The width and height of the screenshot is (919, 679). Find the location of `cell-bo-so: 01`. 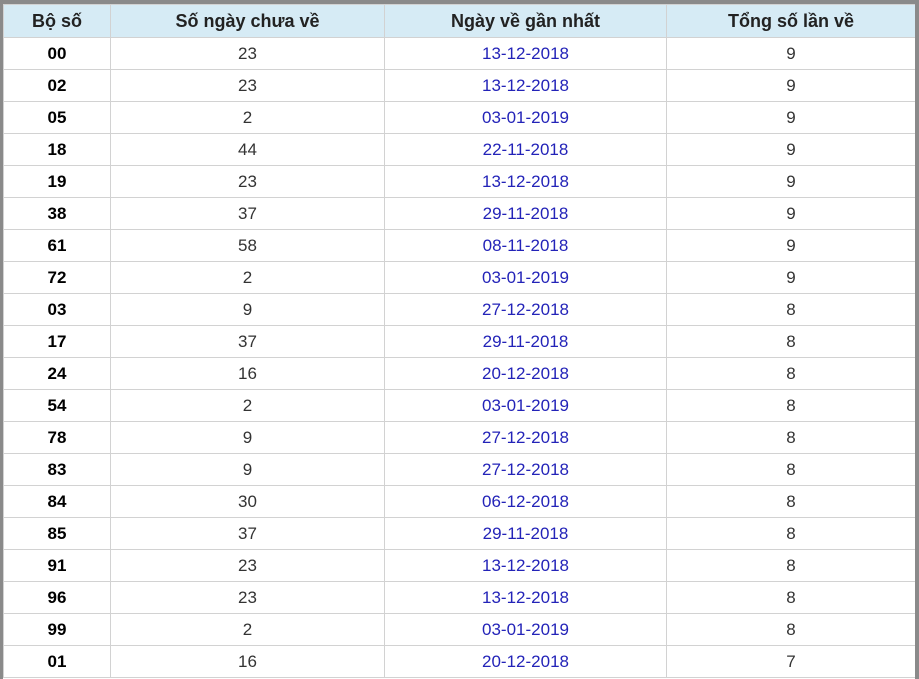

cell-bo-so: 01 is located at coordinates (57, 661).